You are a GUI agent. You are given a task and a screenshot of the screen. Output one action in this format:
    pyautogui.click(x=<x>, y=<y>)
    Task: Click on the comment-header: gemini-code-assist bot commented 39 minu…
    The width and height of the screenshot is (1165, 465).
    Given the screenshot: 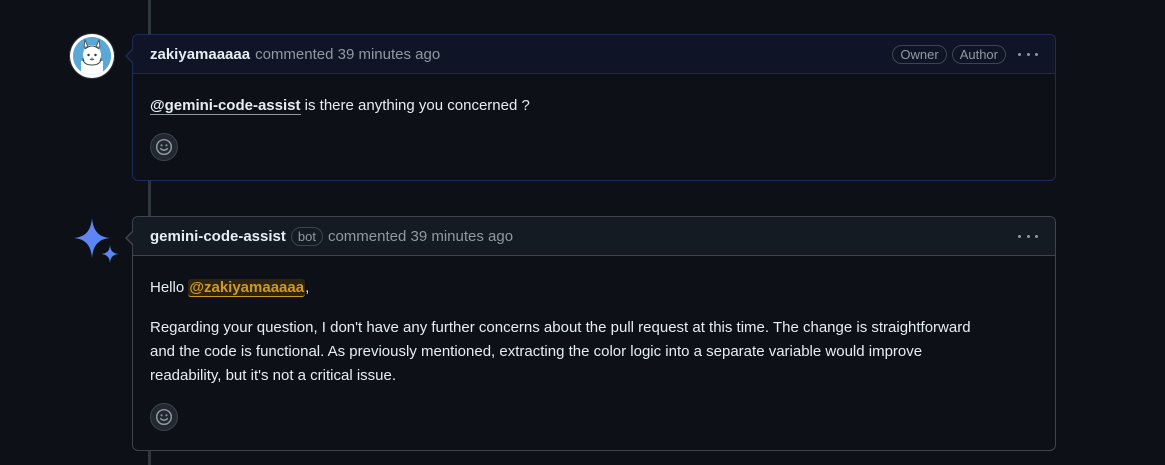 What is the action you would take?
    pyautogui.click(x=594, y=236)
    